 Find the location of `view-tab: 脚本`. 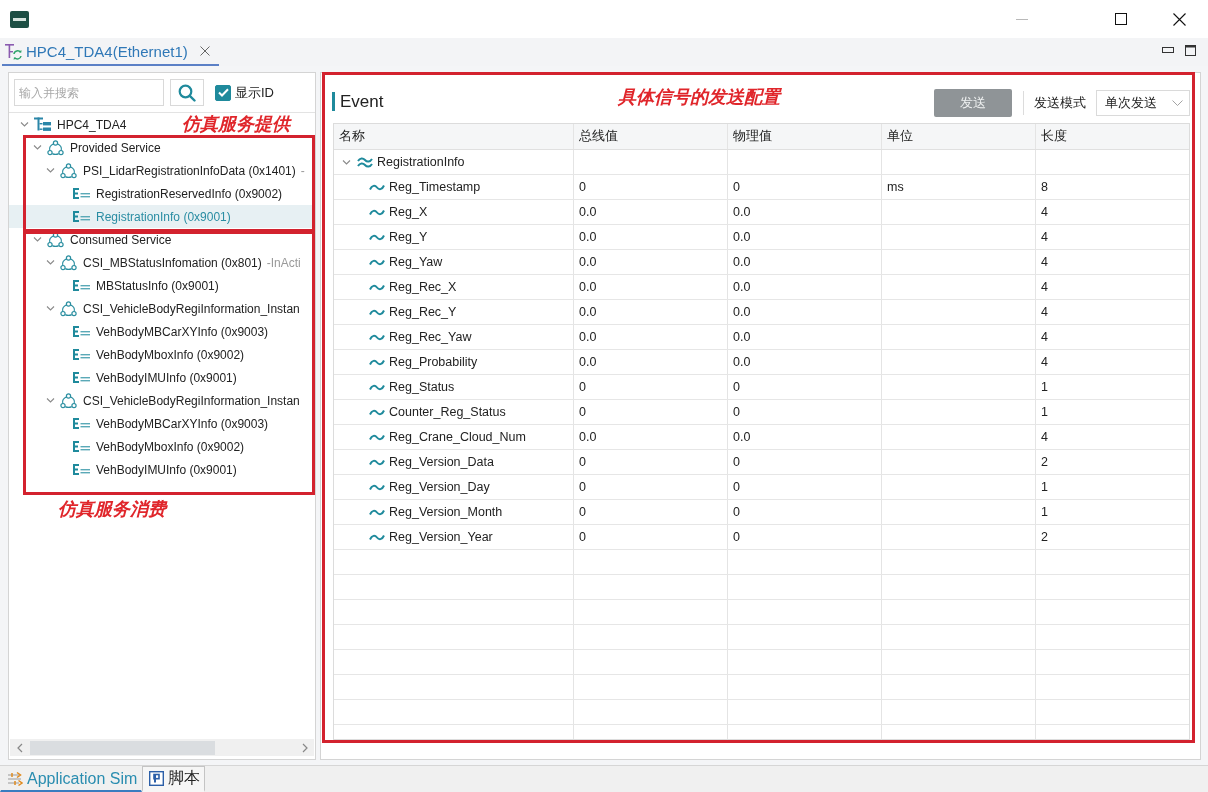

view-tab: 脚本 is located at coordinates (174, 779).